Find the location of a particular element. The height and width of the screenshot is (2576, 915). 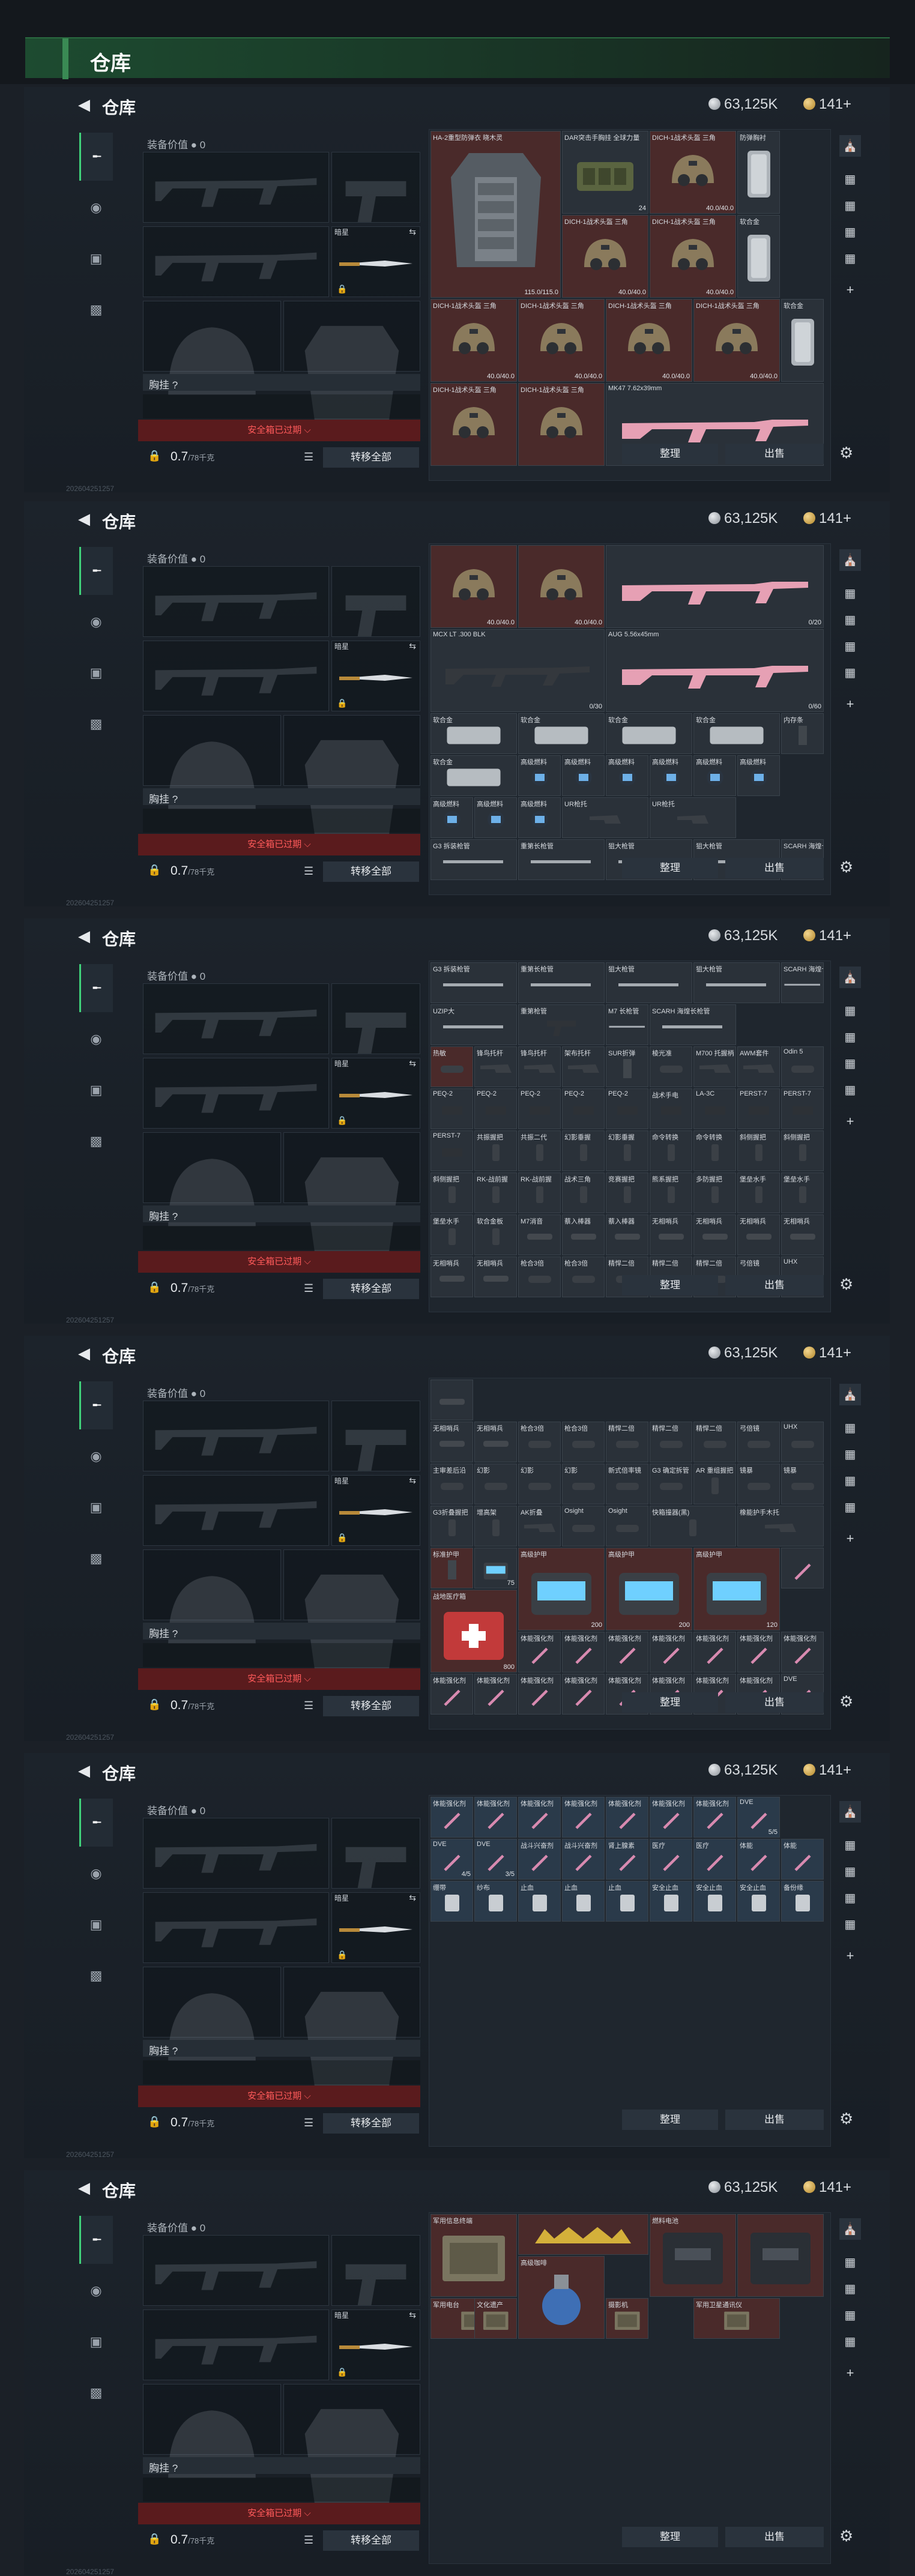

inventory-item: 幻影 is located at coordinates (539, 1484).